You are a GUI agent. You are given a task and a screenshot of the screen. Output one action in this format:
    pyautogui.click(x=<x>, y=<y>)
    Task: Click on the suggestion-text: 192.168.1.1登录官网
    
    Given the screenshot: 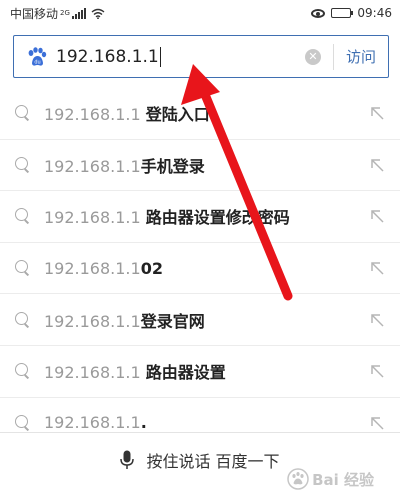 What is the action you would take?
    pyautogui.click(x=124, y=320)
    